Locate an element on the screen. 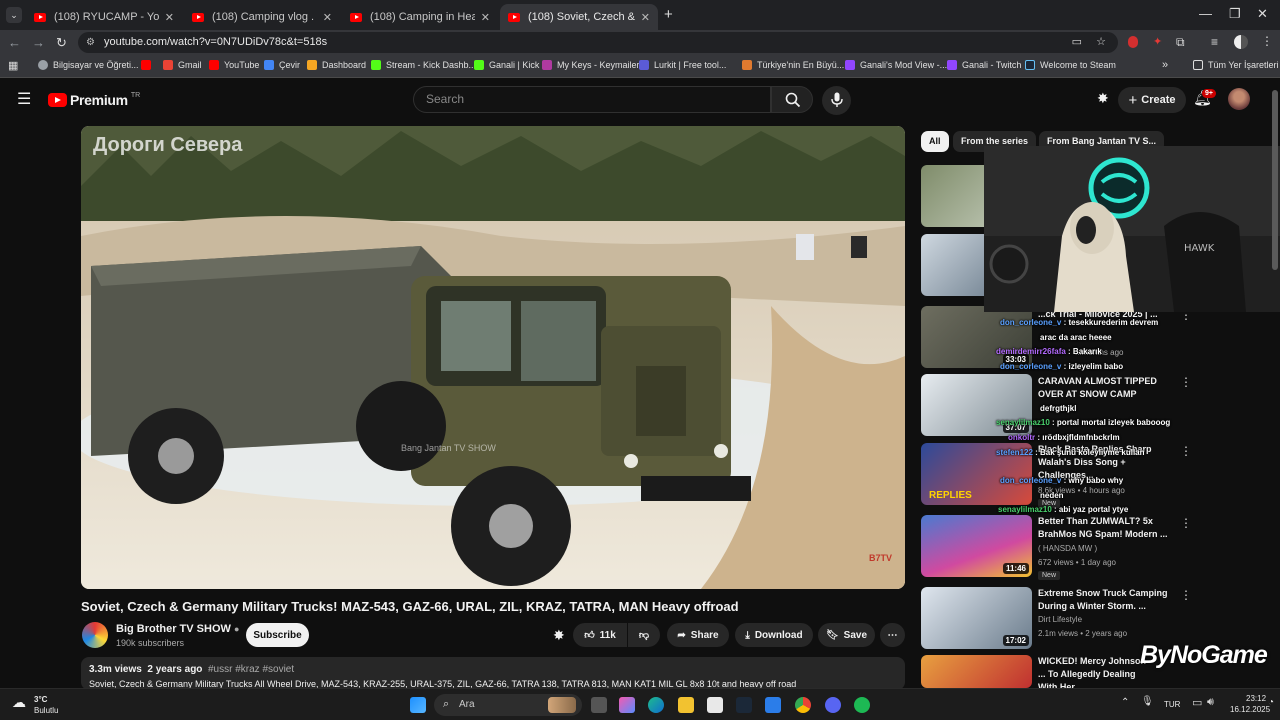 The width and height of the screenshot is (1280, 720). subscribe-button: Subscribe is located at coordinates (277, 635).